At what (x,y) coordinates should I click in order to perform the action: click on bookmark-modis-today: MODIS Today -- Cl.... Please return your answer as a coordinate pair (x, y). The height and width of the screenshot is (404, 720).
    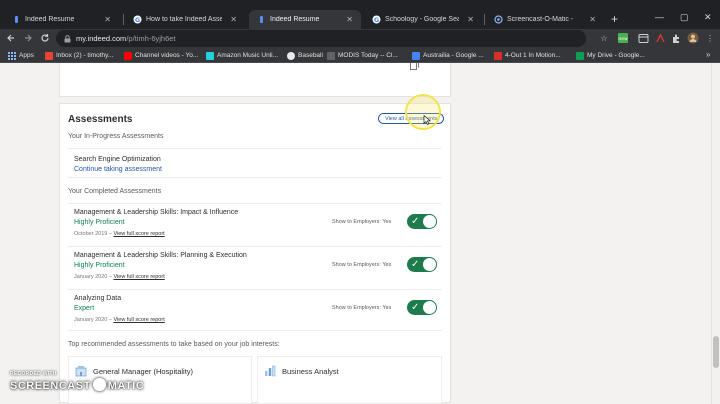
    Looking at the image, I should click on (362, 55).